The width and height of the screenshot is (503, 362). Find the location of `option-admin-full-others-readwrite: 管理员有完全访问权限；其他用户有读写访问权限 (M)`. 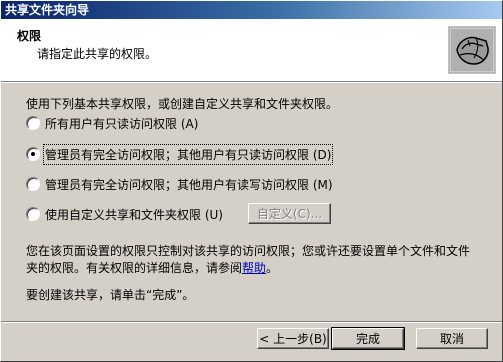

option-admin-full-others-readwrite: 管理员有完全访问权限；其他用户有读写访问权限 (M) is located at coordinates (179, 184).